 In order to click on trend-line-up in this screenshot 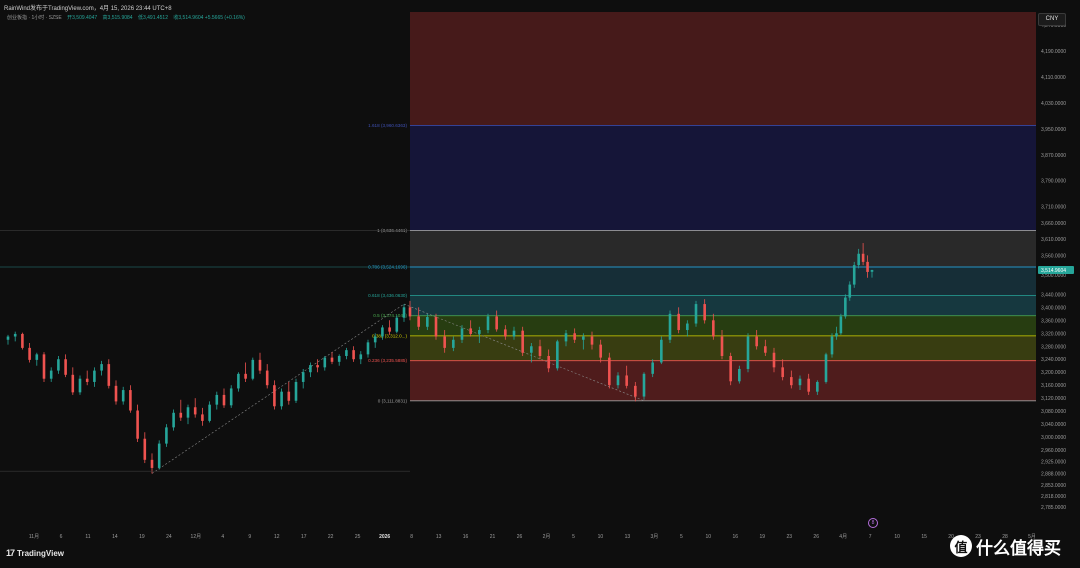, I will do `click(278, 388)`.